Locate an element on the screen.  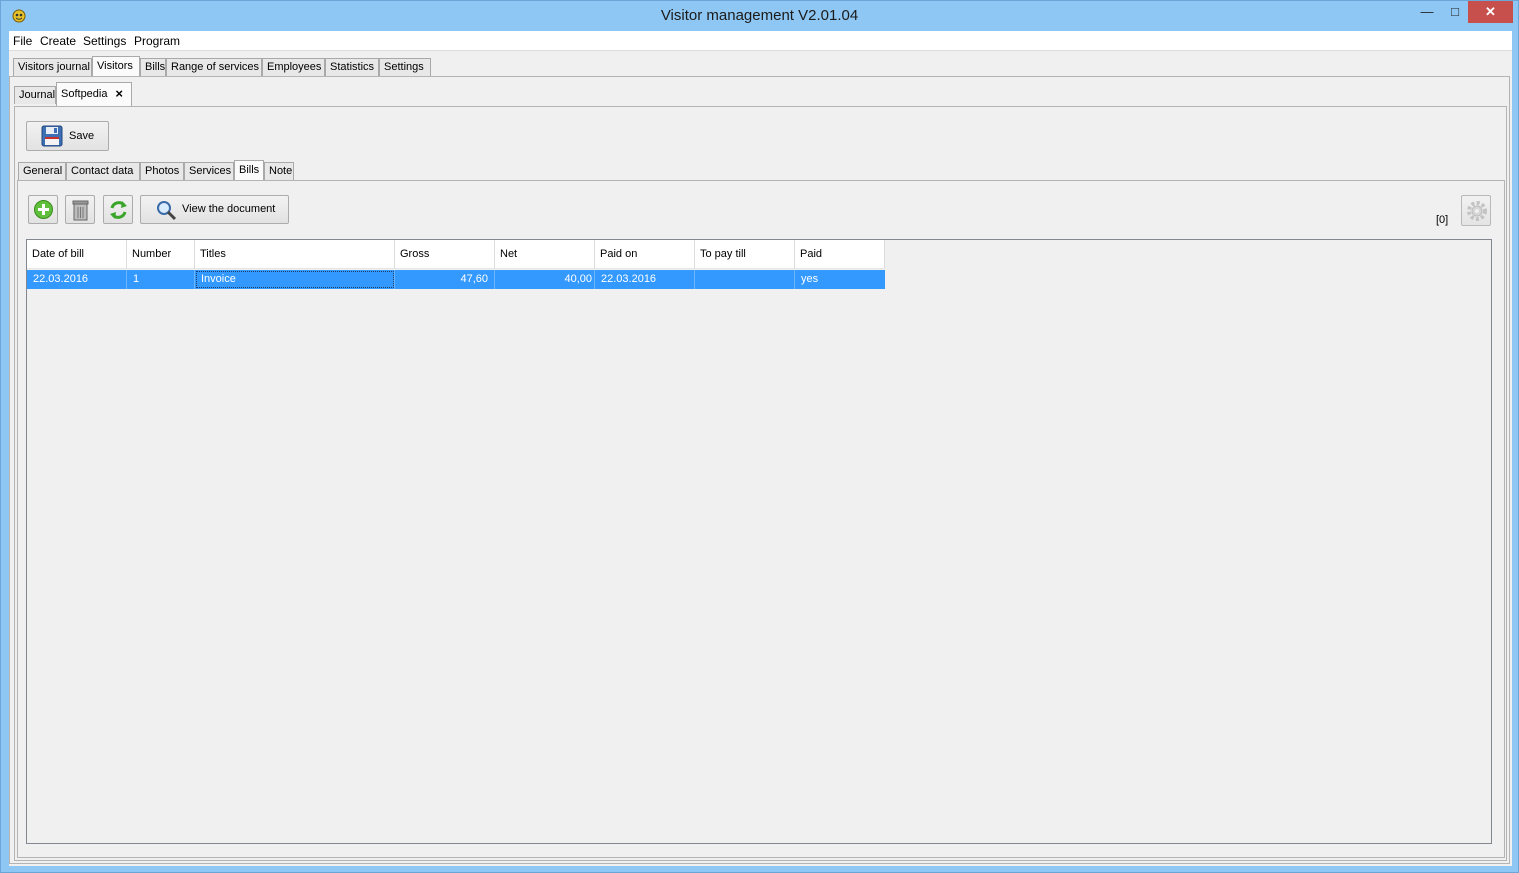
title-bar: Visitor management V2.01.04 — □ ✕ is located at coordinates (759, 16).